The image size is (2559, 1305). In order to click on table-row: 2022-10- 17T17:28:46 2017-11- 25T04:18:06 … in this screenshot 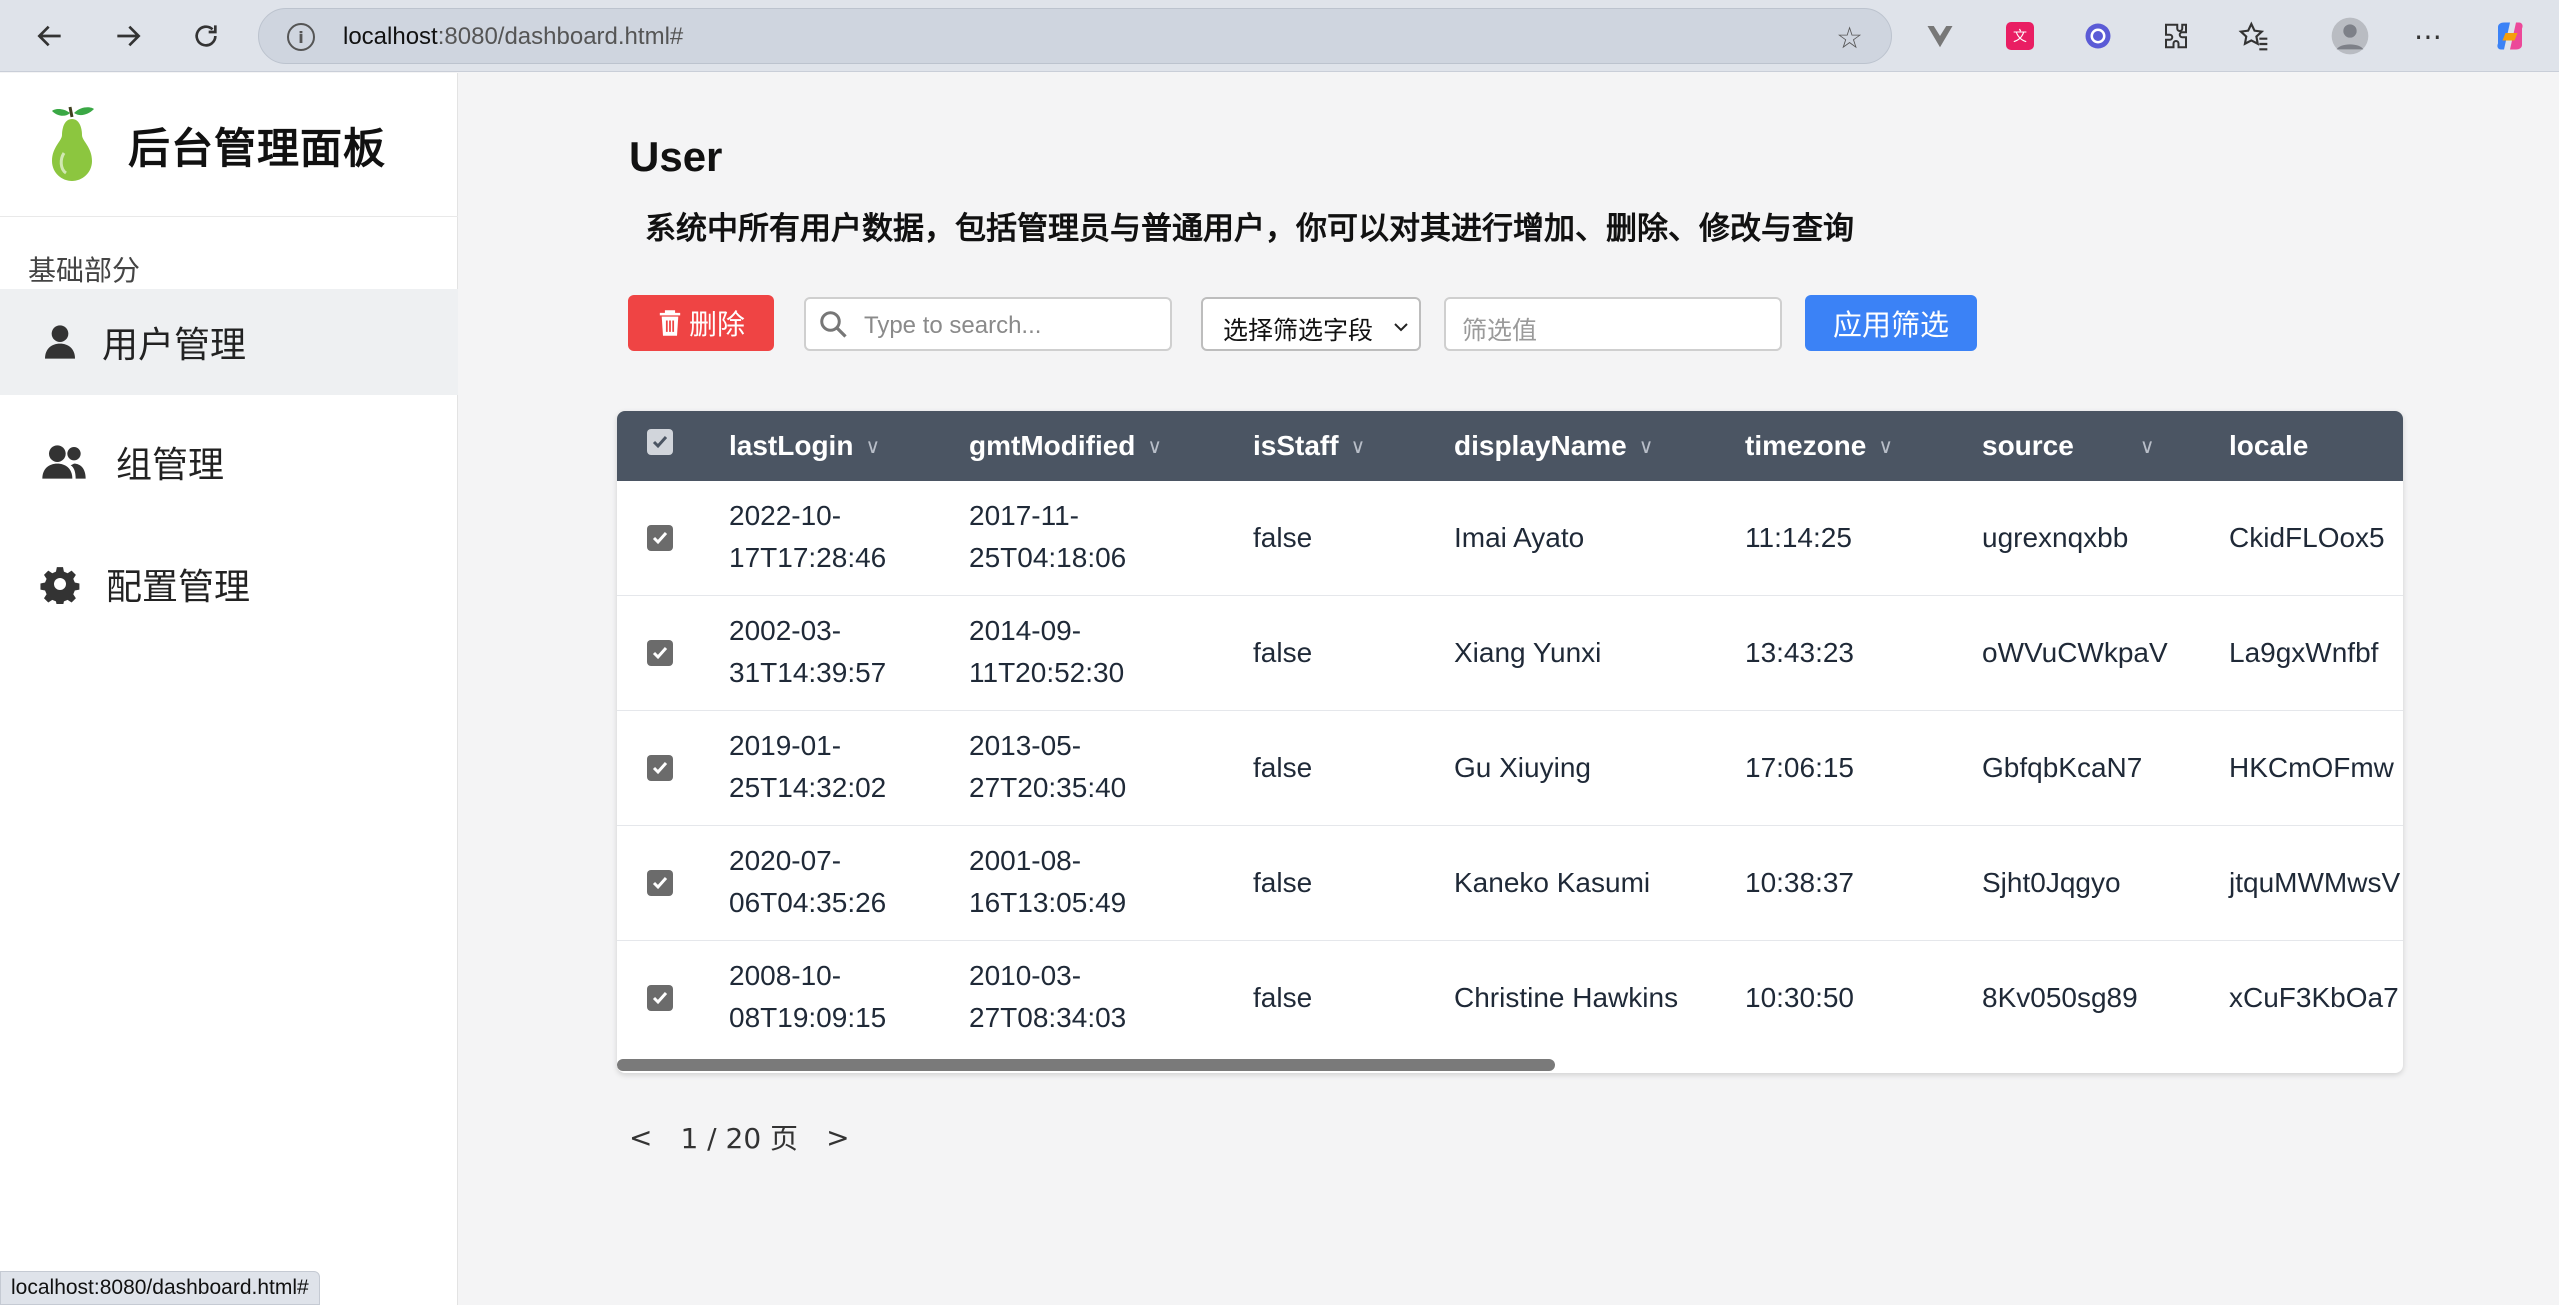, I will do `click(1510, 538)`.